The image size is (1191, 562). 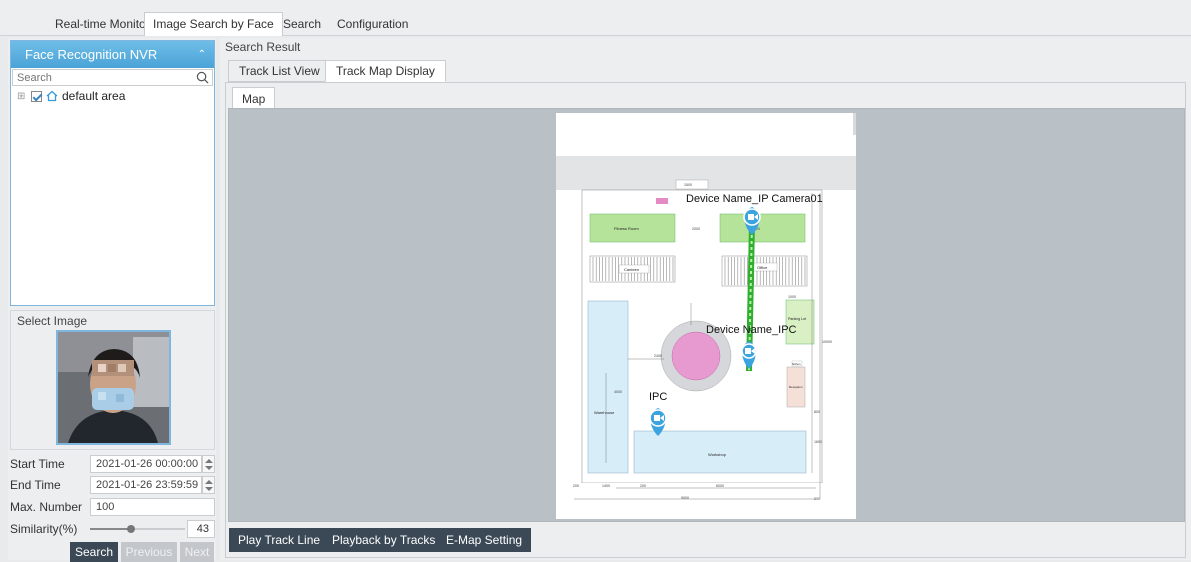 What do you see at coordinates (22, 96) in the screenshot?
I see `expand-icon: ⊞` at bounding box center [22, 96].